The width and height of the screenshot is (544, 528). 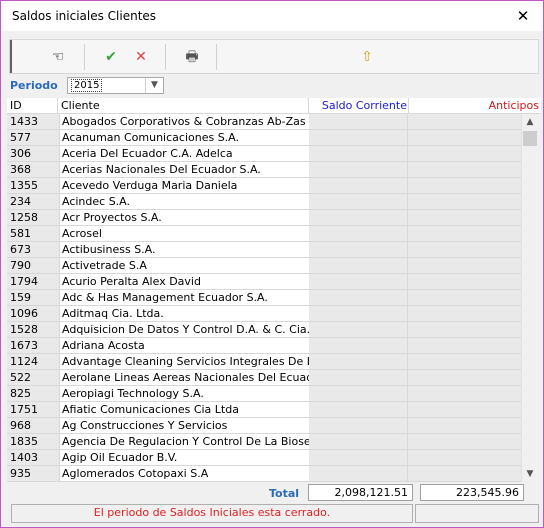 I want to click on cell-cliente: Activetrade S.A, so click(x=185, y=265).